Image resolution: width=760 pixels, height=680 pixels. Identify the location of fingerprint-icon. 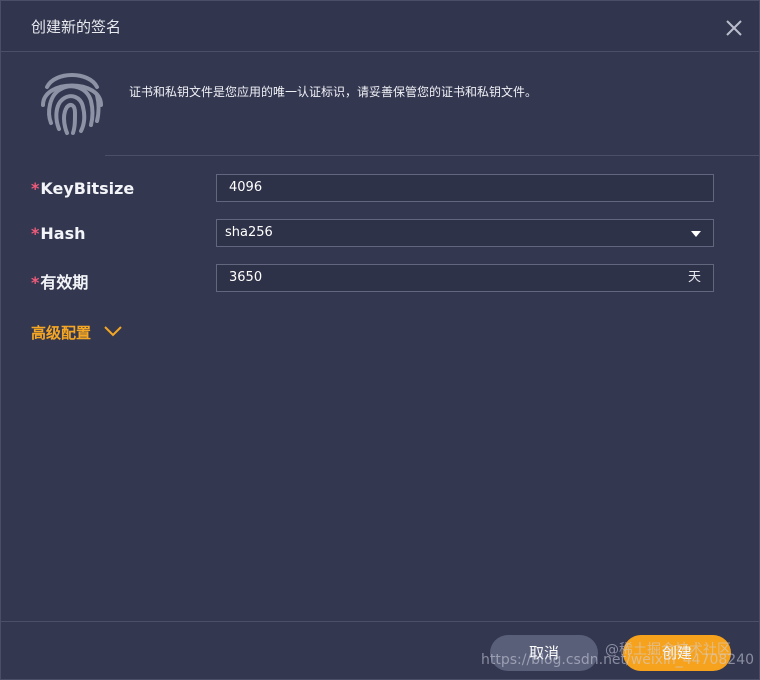
(72, 104).